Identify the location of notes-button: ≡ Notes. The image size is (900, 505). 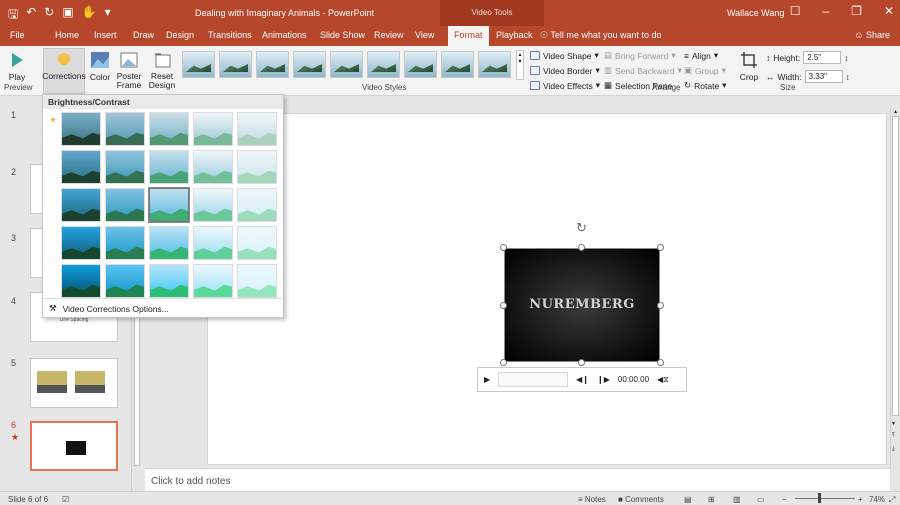
(592, 499).